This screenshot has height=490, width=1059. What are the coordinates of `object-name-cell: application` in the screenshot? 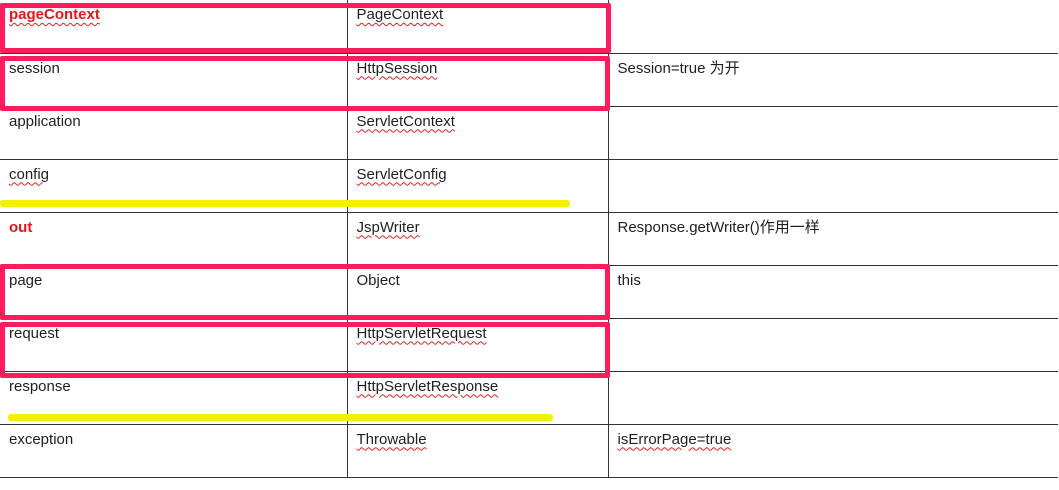 It's located at (174, 132).